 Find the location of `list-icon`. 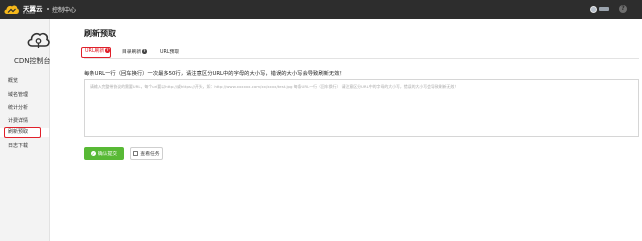

list-icon is located at coordinates (136, 153).